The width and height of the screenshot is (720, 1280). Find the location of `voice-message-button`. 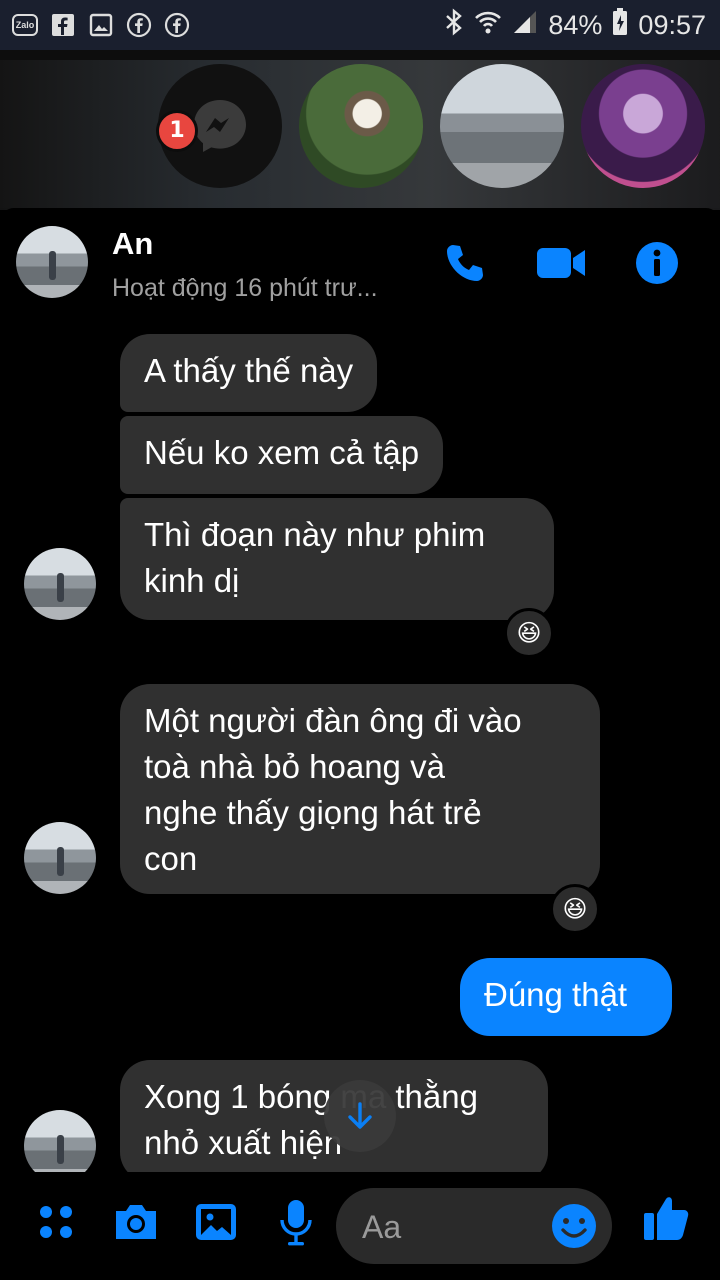

voice-message-button is located at coordinates (296, 1222).